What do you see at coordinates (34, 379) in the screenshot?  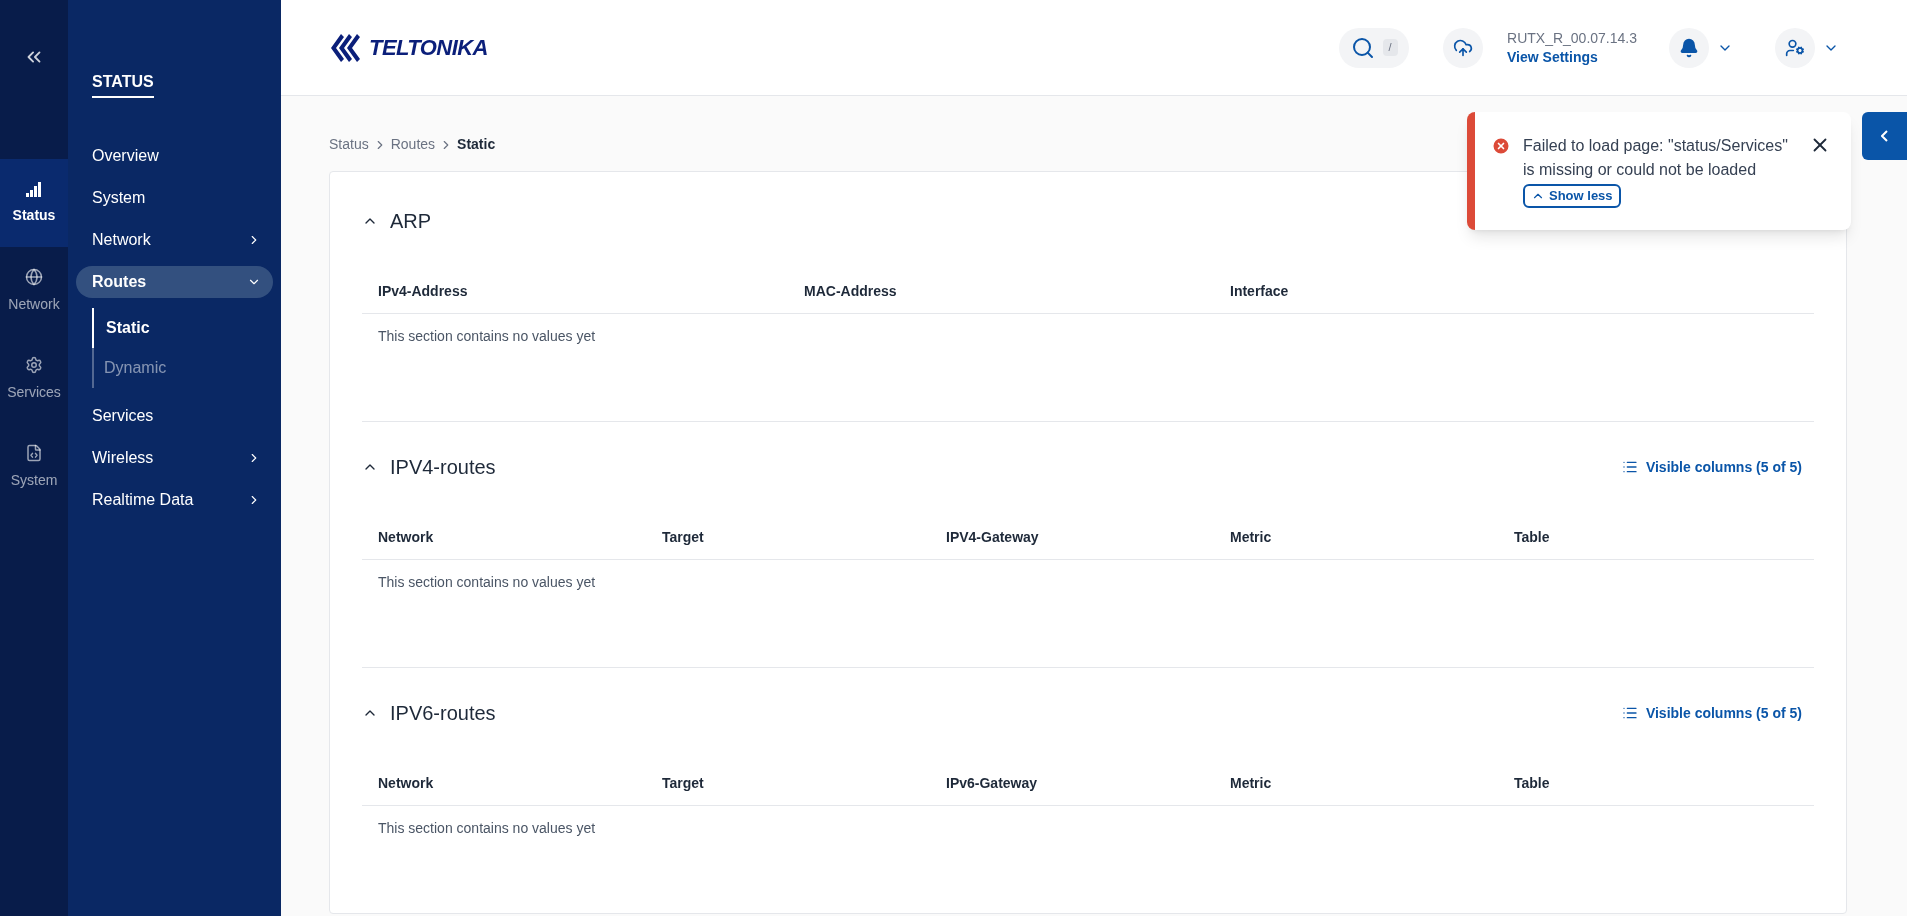 I see `rail-item: Services` at bounding box center [34, 379].